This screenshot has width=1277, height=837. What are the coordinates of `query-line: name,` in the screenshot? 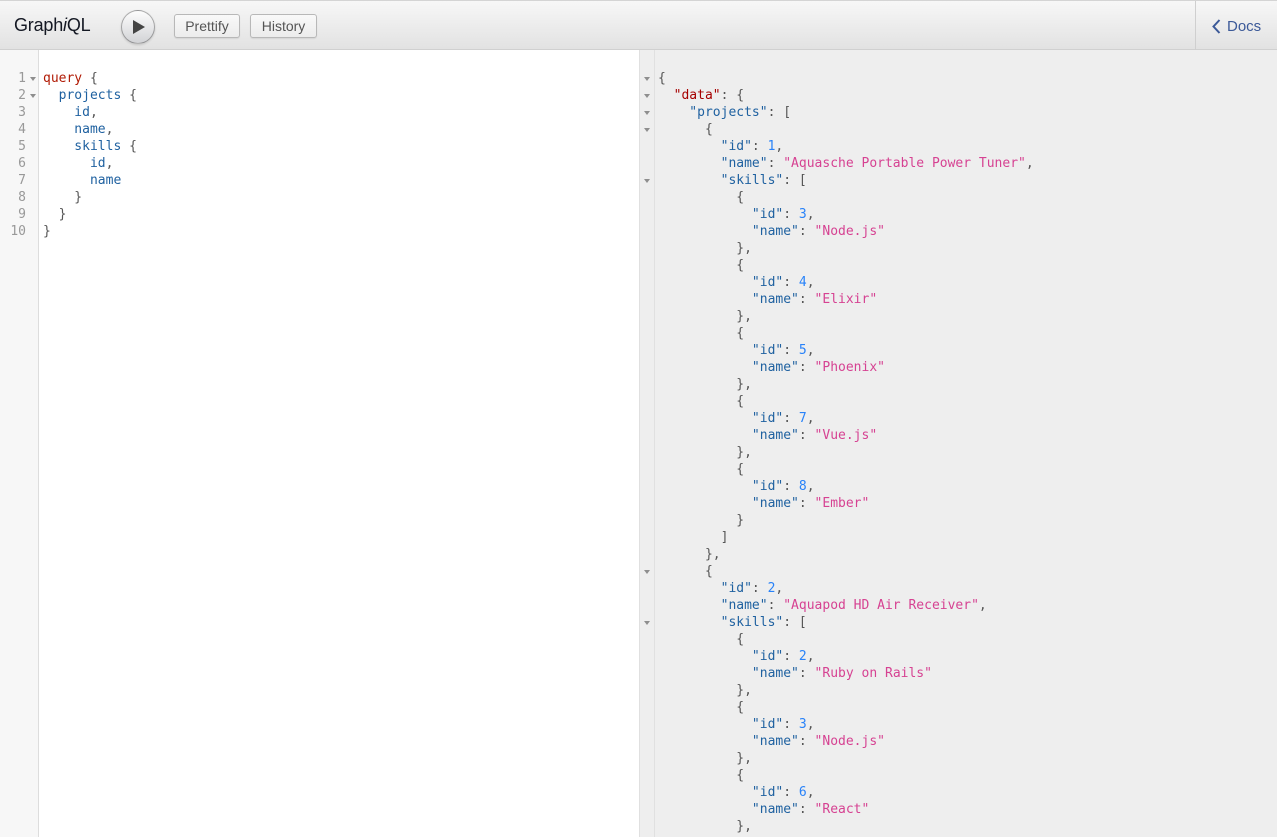 It's located at (78, 129).